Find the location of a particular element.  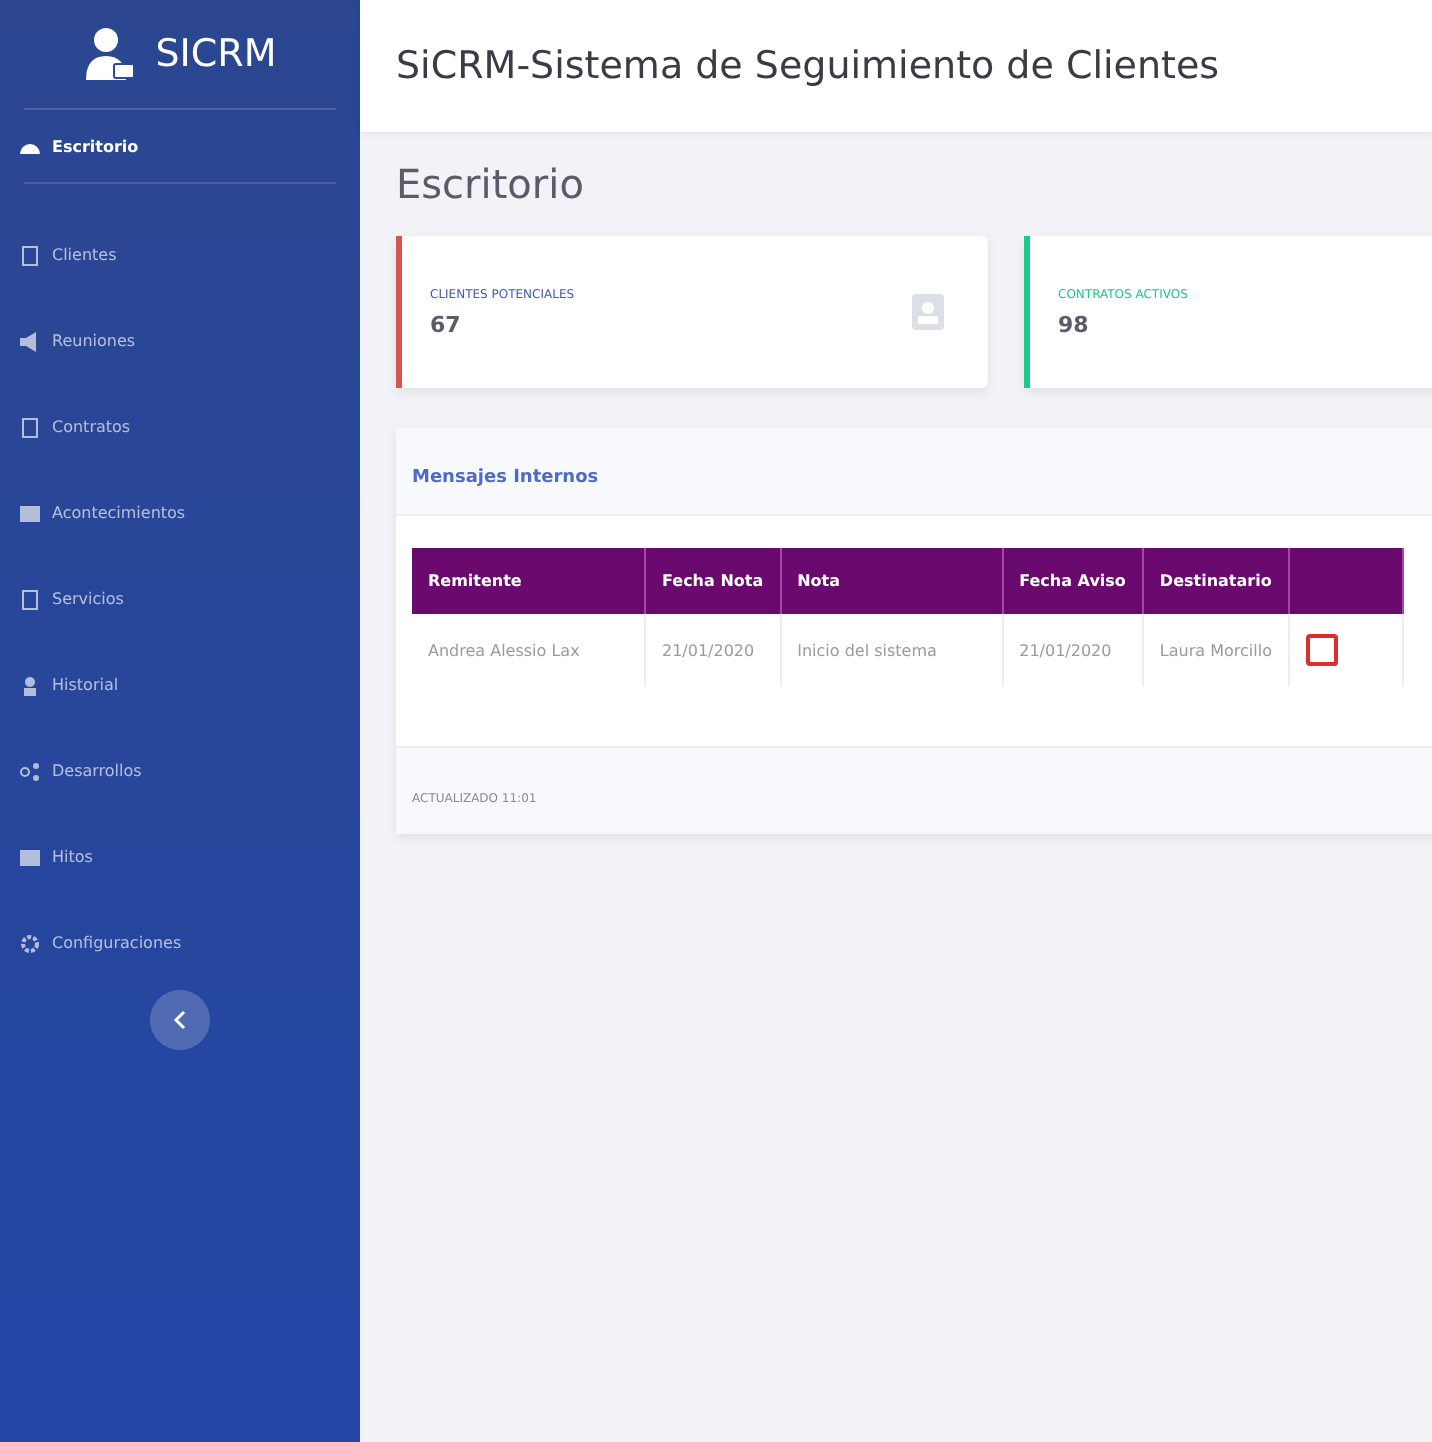

sidebar-item: Desarrollos is located at coordinates (180, 771).